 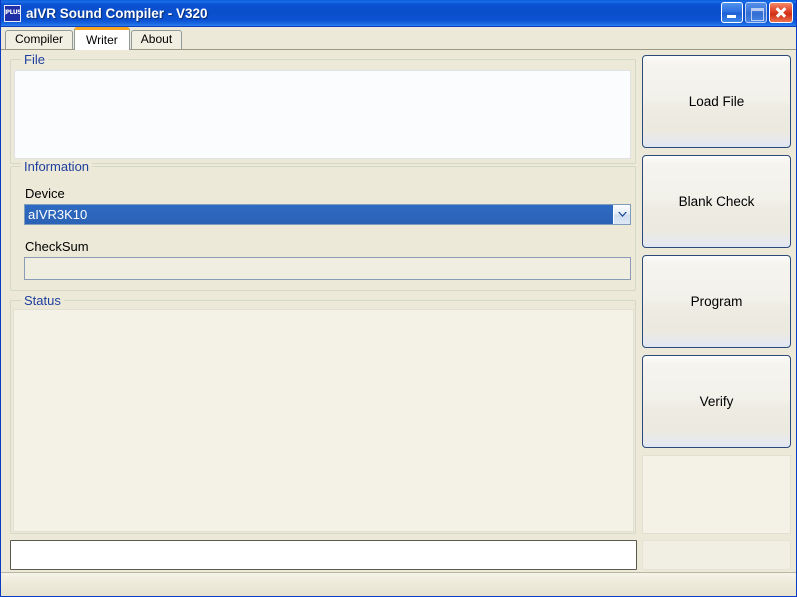 I want to click on chevron-down-icon, so click(x=621, y=214).